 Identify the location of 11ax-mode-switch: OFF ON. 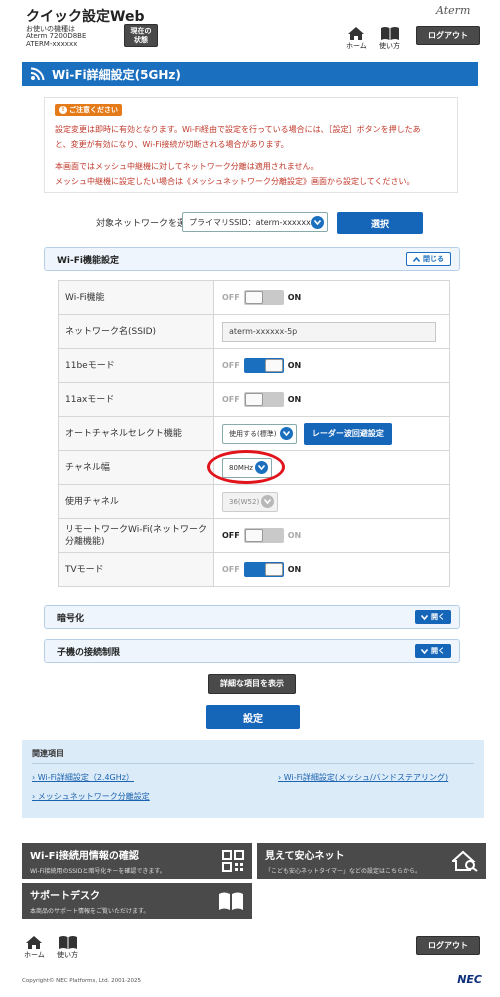
(261, 399).